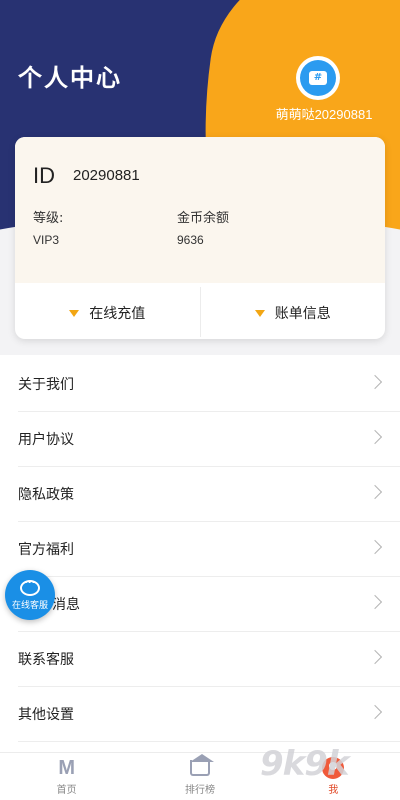 This screenshot has width=400, height=800. What do you see at coordinates (203, 218) in the screenshot?
I see `coins-label: 金币余额` at bounding box center [203, 218].